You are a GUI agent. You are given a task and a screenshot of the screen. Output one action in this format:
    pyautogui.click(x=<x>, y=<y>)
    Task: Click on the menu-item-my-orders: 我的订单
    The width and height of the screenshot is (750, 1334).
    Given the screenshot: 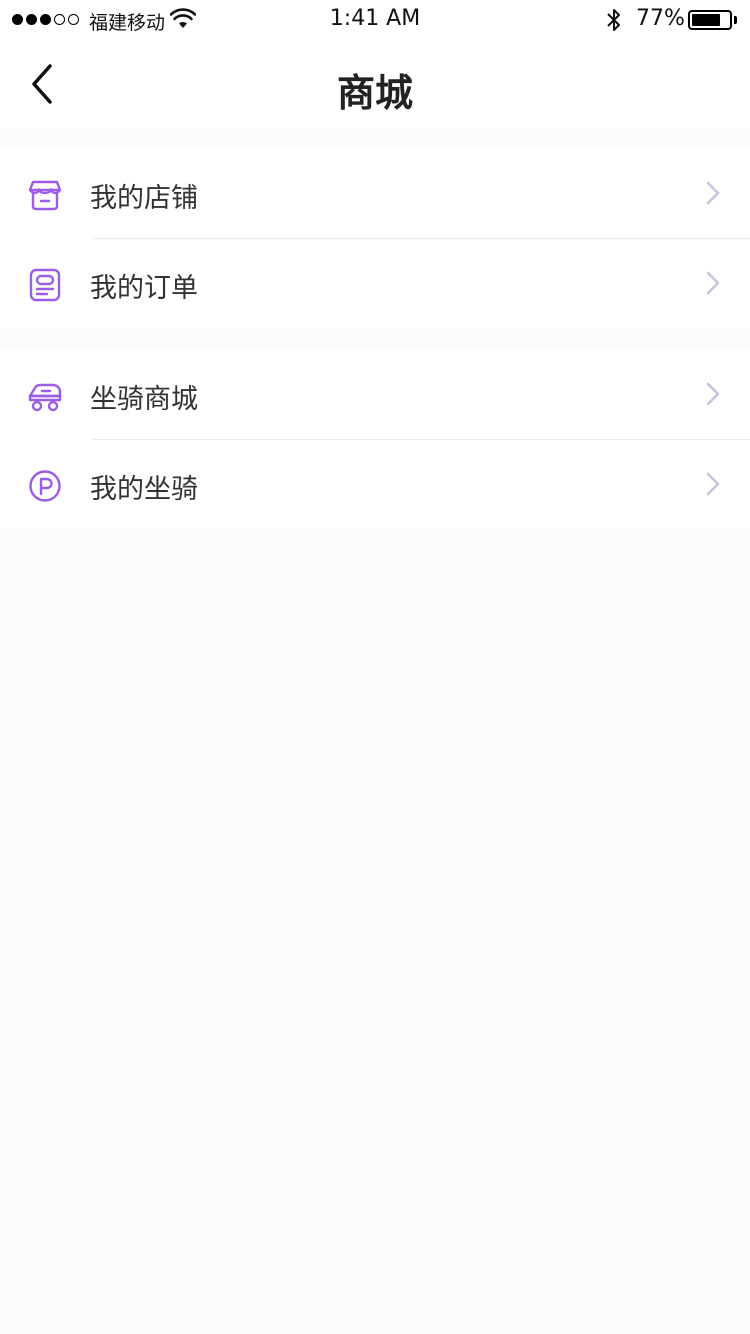 What is the action you would take?
    pyautogui.click(x=375, y=283)
    